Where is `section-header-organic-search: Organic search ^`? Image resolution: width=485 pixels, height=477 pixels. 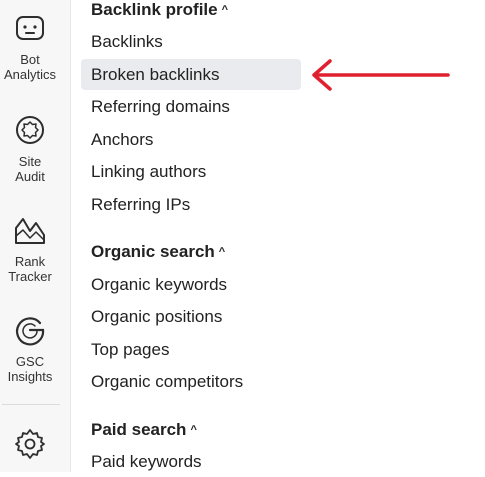
section-header-organic-search: Organic search ^ is located at coordinates (158, 252).